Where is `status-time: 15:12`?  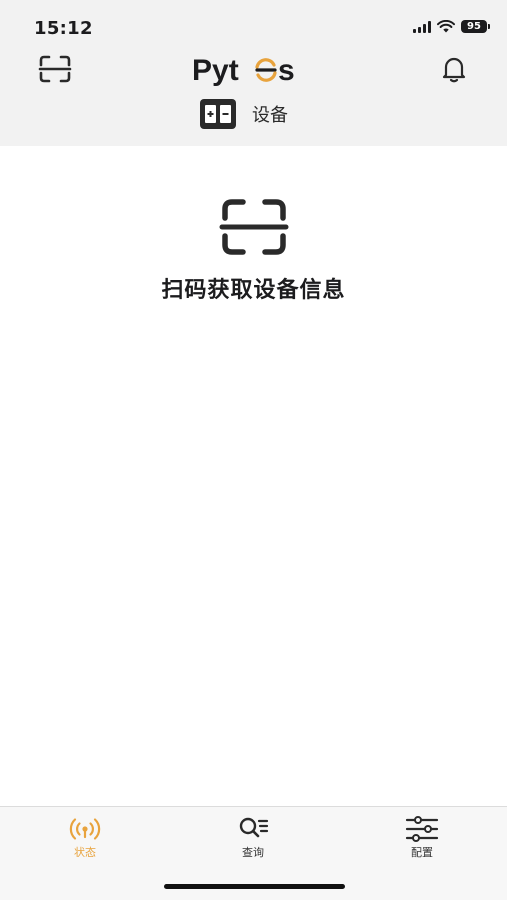 status-time: 15:12 is located at coordinates (63, 28).